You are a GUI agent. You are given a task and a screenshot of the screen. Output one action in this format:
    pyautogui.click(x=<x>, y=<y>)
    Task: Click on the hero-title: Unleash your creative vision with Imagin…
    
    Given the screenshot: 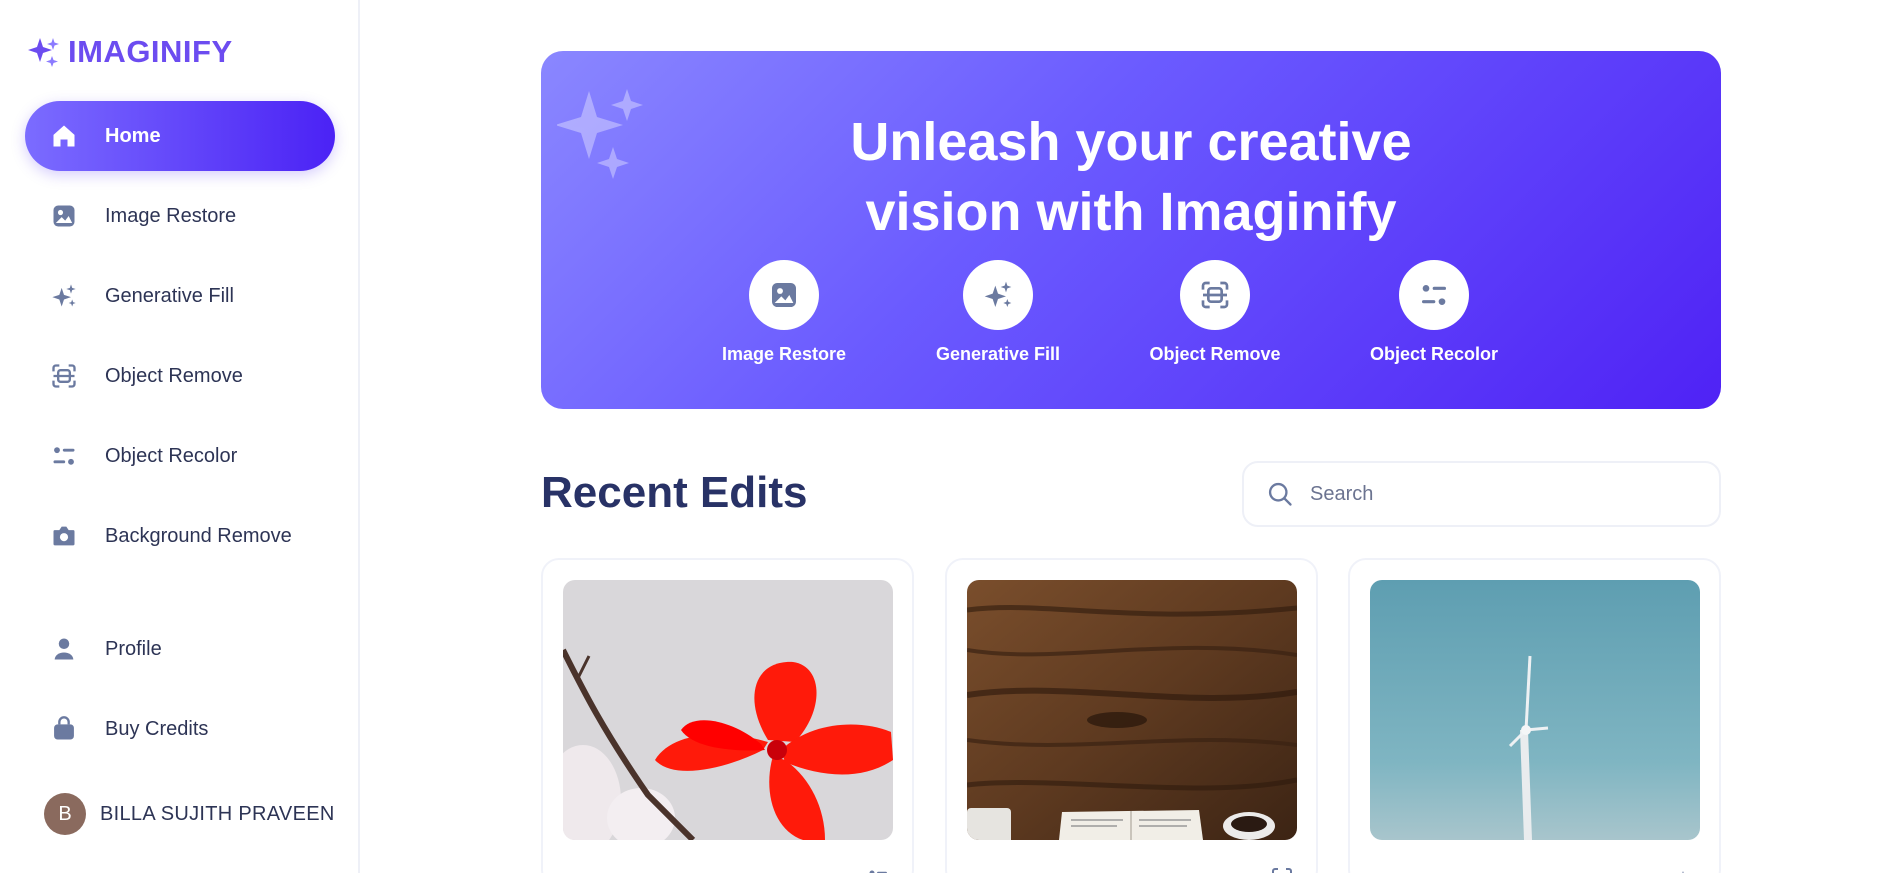 What is the action you would take?
    pyautogui.click(x=1131, y=177)
    